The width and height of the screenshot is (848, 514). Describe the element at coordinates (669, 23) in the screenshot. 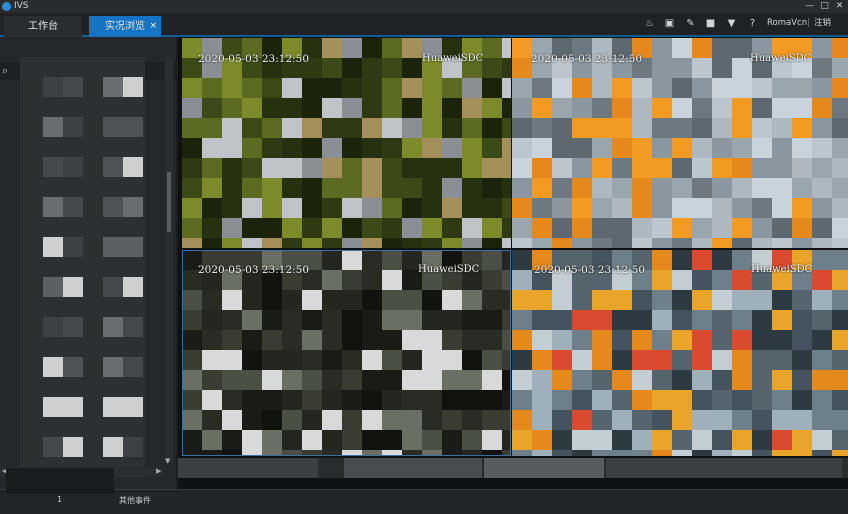

I see `screenshot-icon: ▣` at that location.